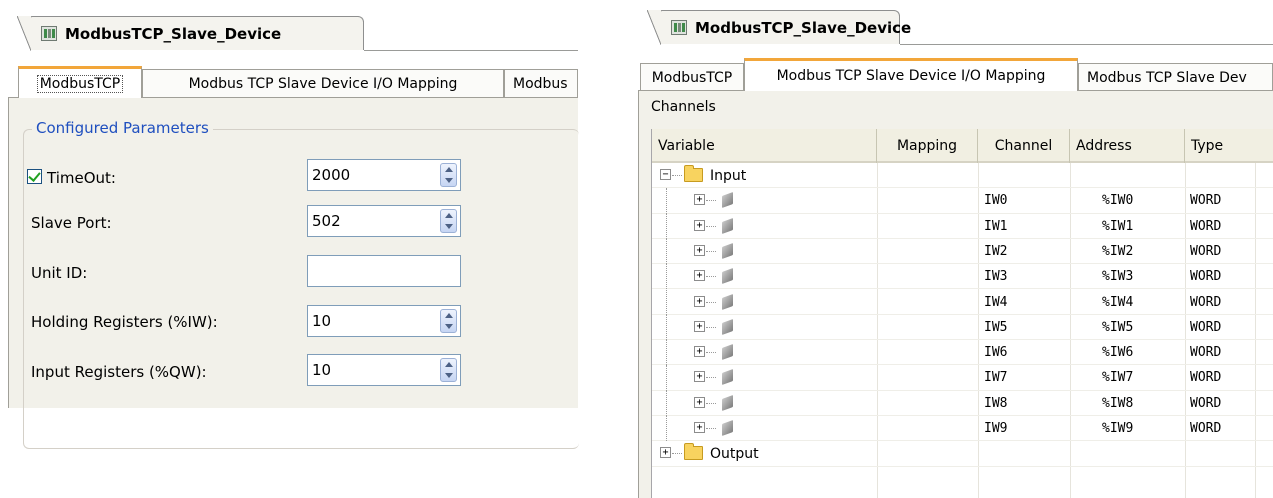  Describe the element at coordinates (119, 372) in the screenshot. I see `input-registers-label: Input Registers (%QW):` at that location.